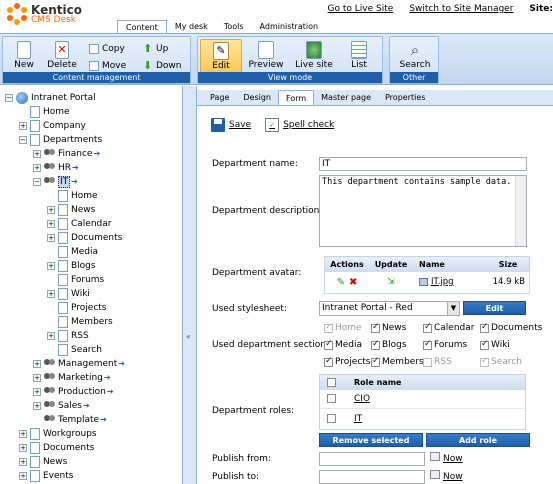 The width and height of the screenshot is (553, 484). I want to click on delete-button: ✕ Delete, so click(62, 56).